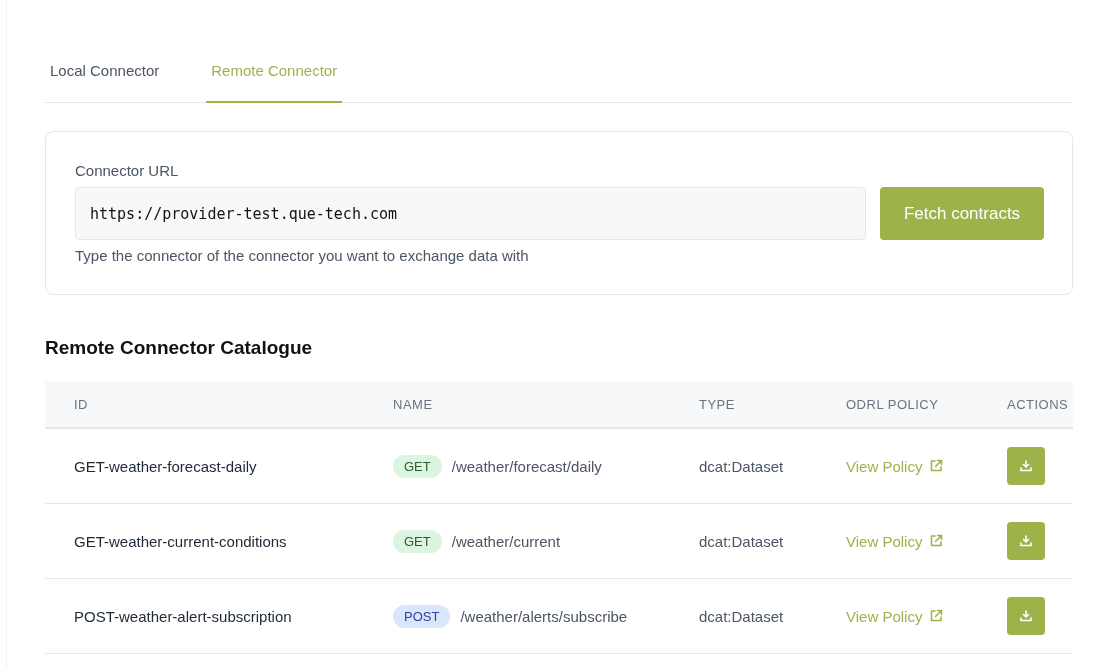  What do you see at coordinates (470, 213) in the screenshot?
I see `url-field: https://provider-test.que-tech.com` at bounding box center [470, 213].